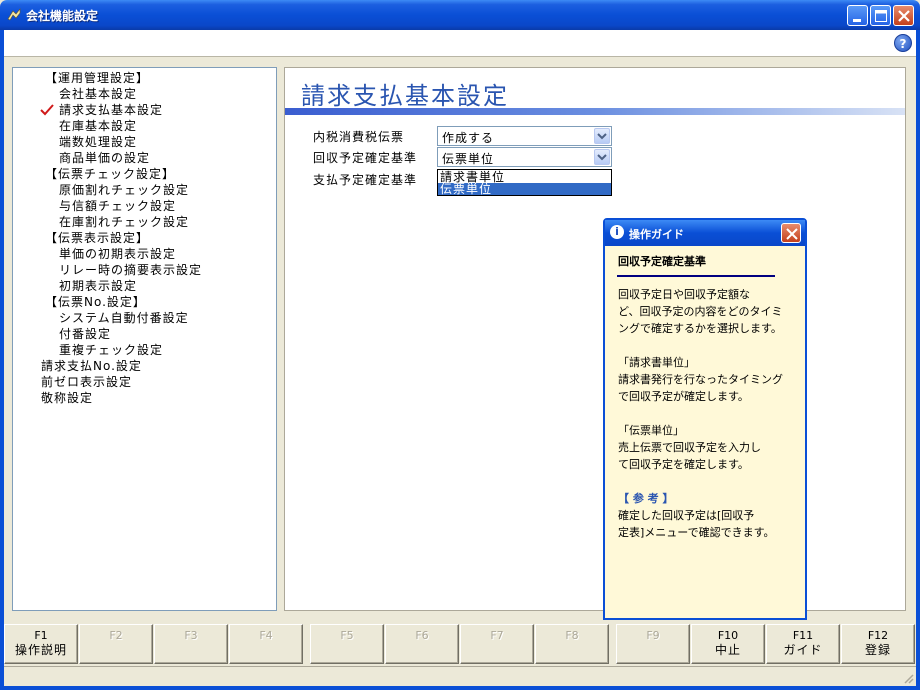  Describe the element at coordinates (422, 644) in the screenshot. I see `f6-button: F6` at that location.